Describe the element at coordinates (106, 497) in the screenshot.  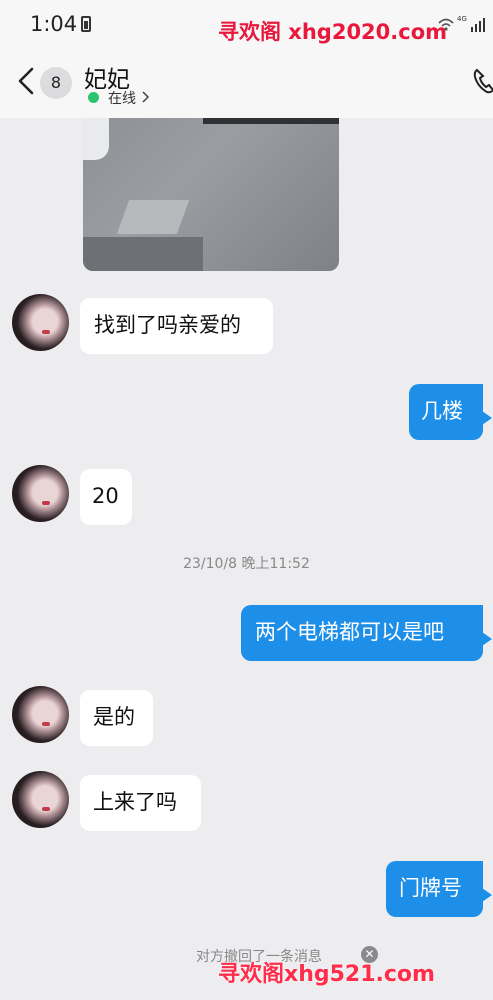
I see `incoming-message: 20` at that location.